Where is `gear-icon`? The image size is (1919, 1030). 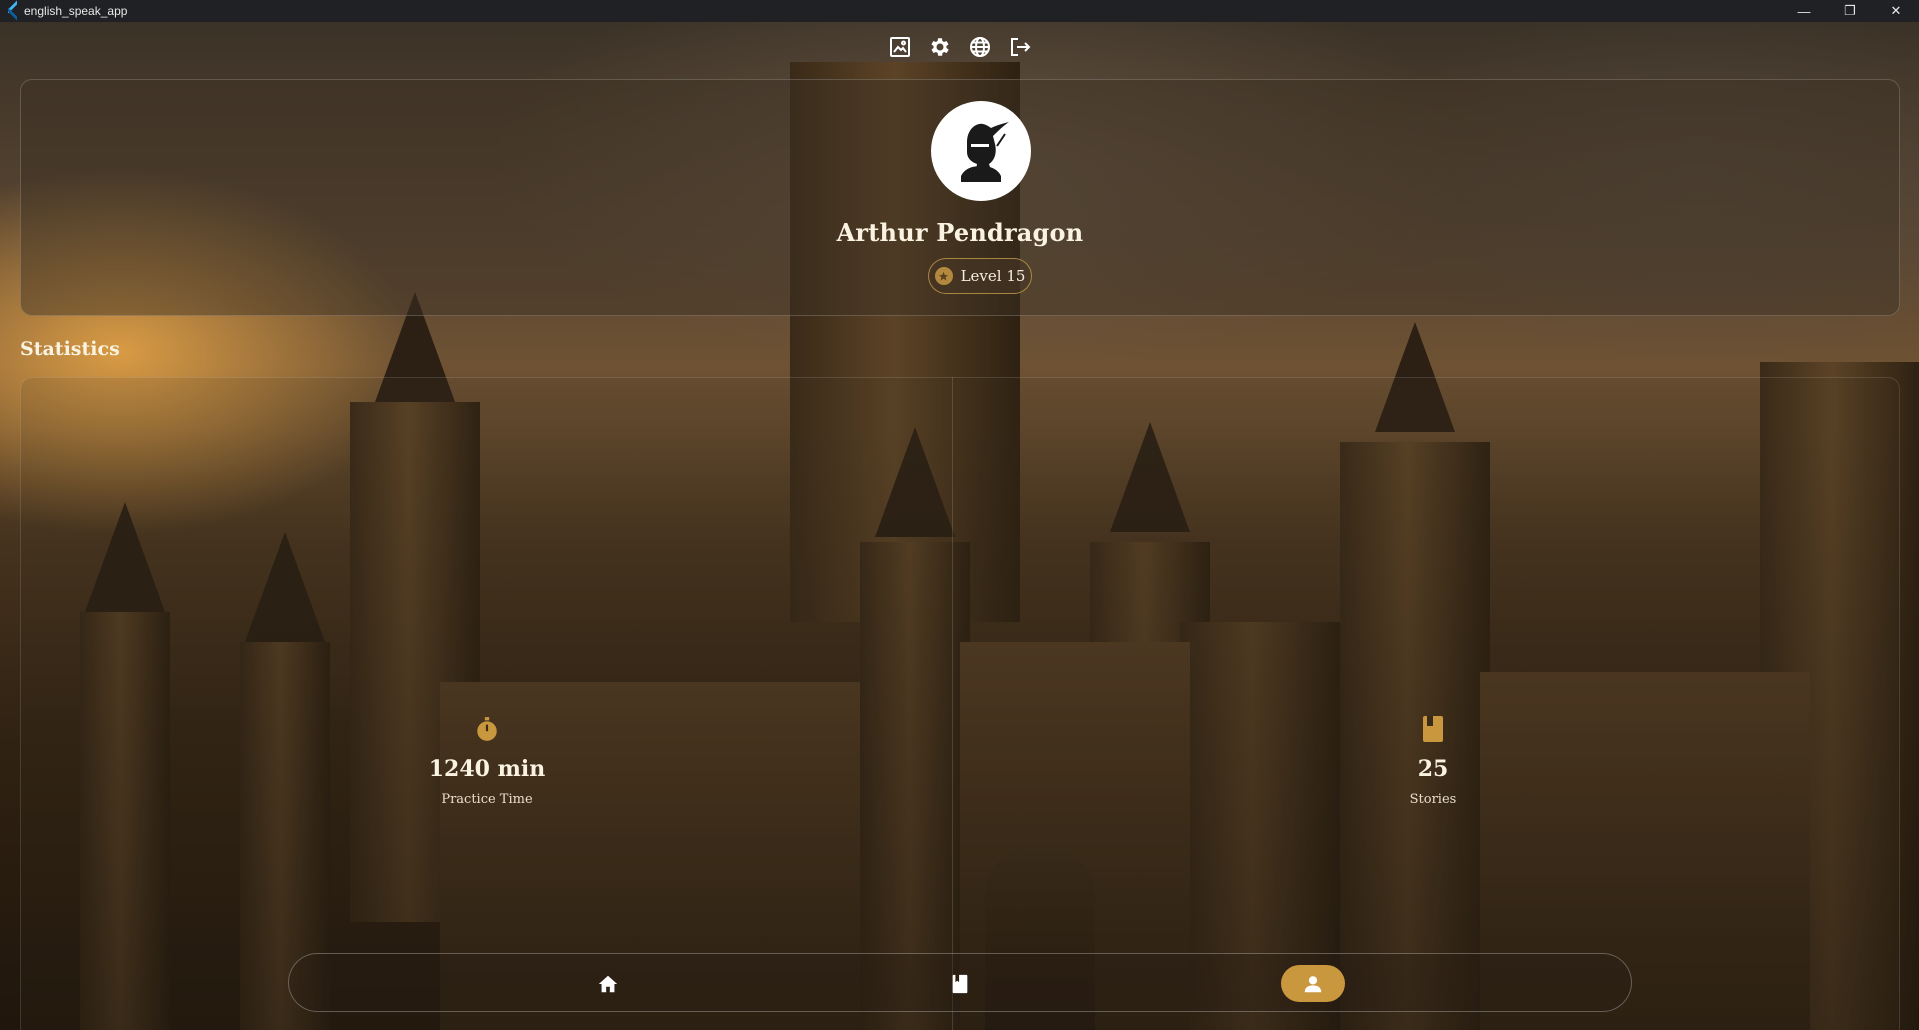
gear-icon is located at coordinates (940, 47).